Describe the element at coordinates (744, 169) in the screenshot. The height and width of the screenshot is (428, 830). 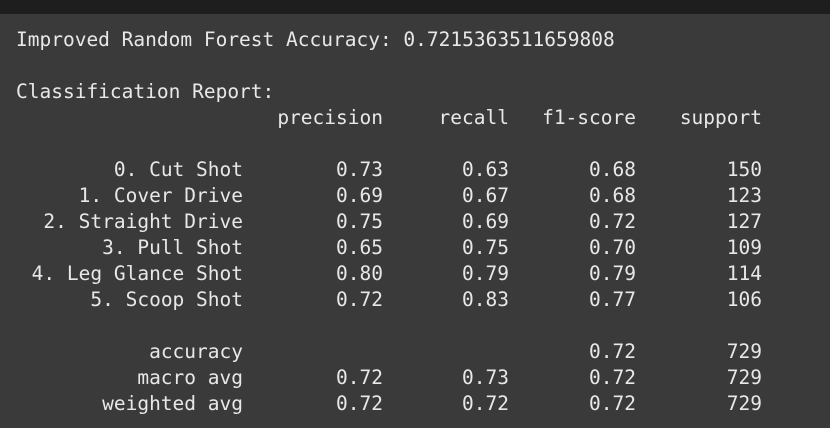
I see `row-support: 150` at that location.